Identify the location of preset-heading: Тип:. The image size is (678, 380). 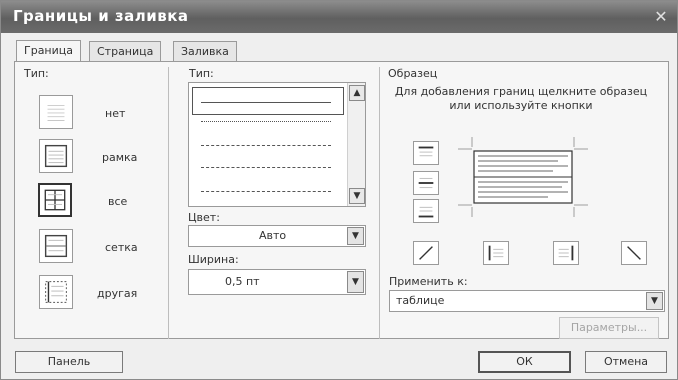
(36, 73).